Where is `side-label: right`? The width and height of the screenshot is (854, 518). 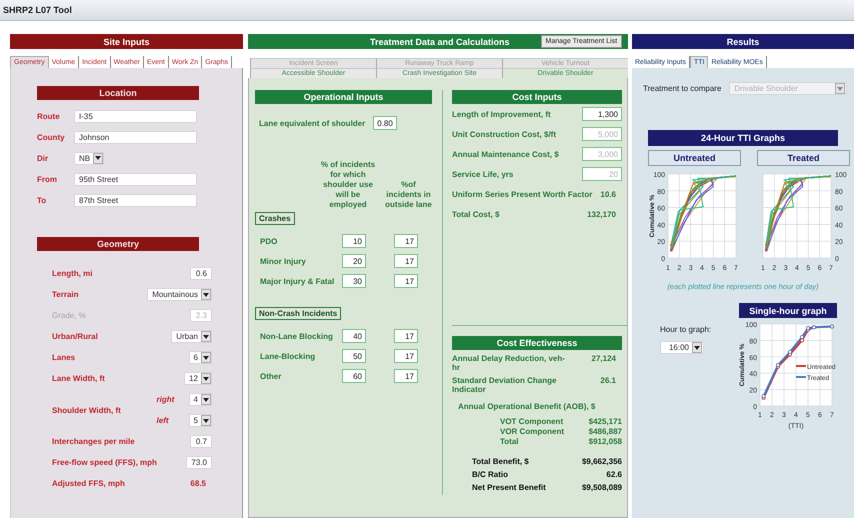 side-label: right is located at coordinates (165, 399).